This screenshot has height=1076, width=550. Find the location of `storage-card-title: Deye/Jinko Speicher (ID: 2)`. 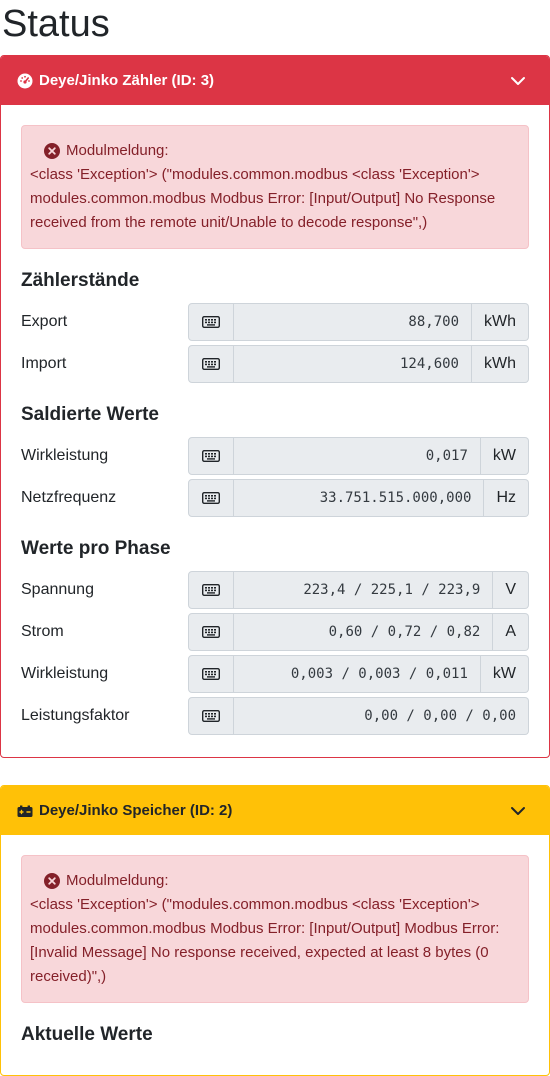

storage-card-title: Deye/Jinko Speicher (ID: 2) is located at coordinates (136, 810).